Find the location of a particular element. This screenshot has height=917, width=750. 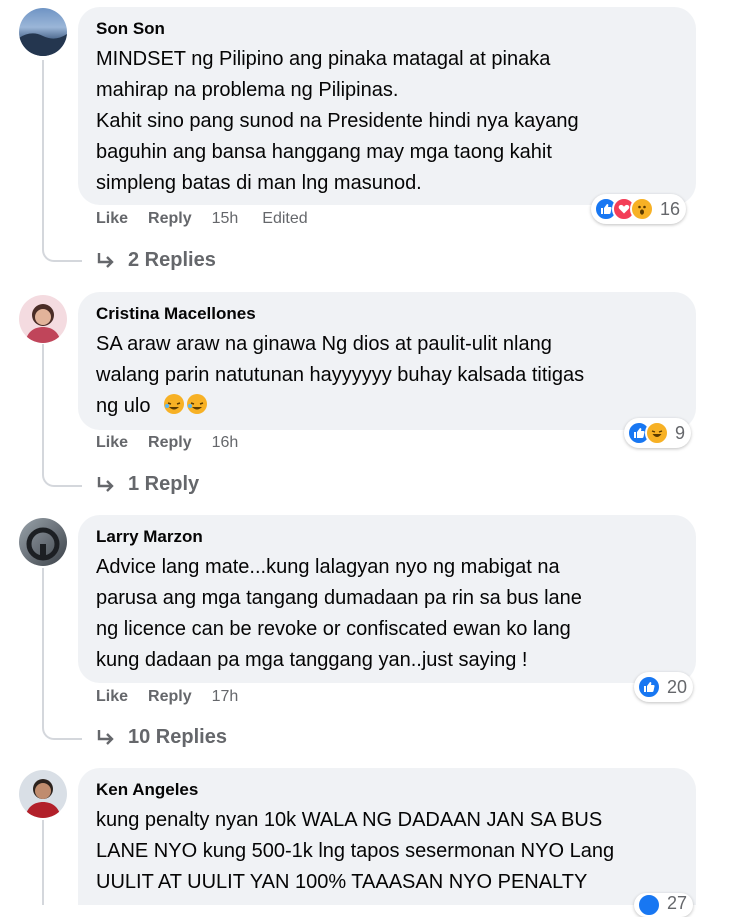

reaction-count: 16 is located at coordinates (670, 208).